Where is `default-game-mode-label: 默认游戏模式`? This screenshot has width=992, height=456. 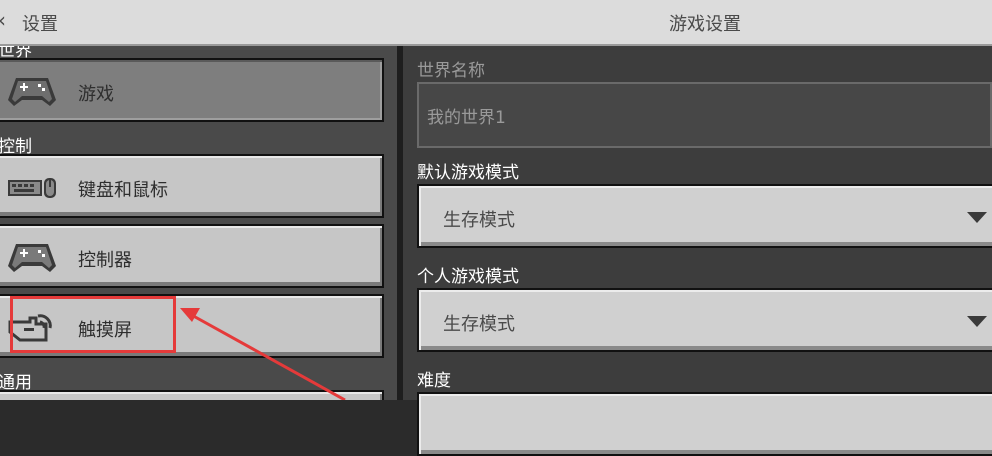 default-game-mode-label: 默认游戏模式 is located at coordinates (468, 173).